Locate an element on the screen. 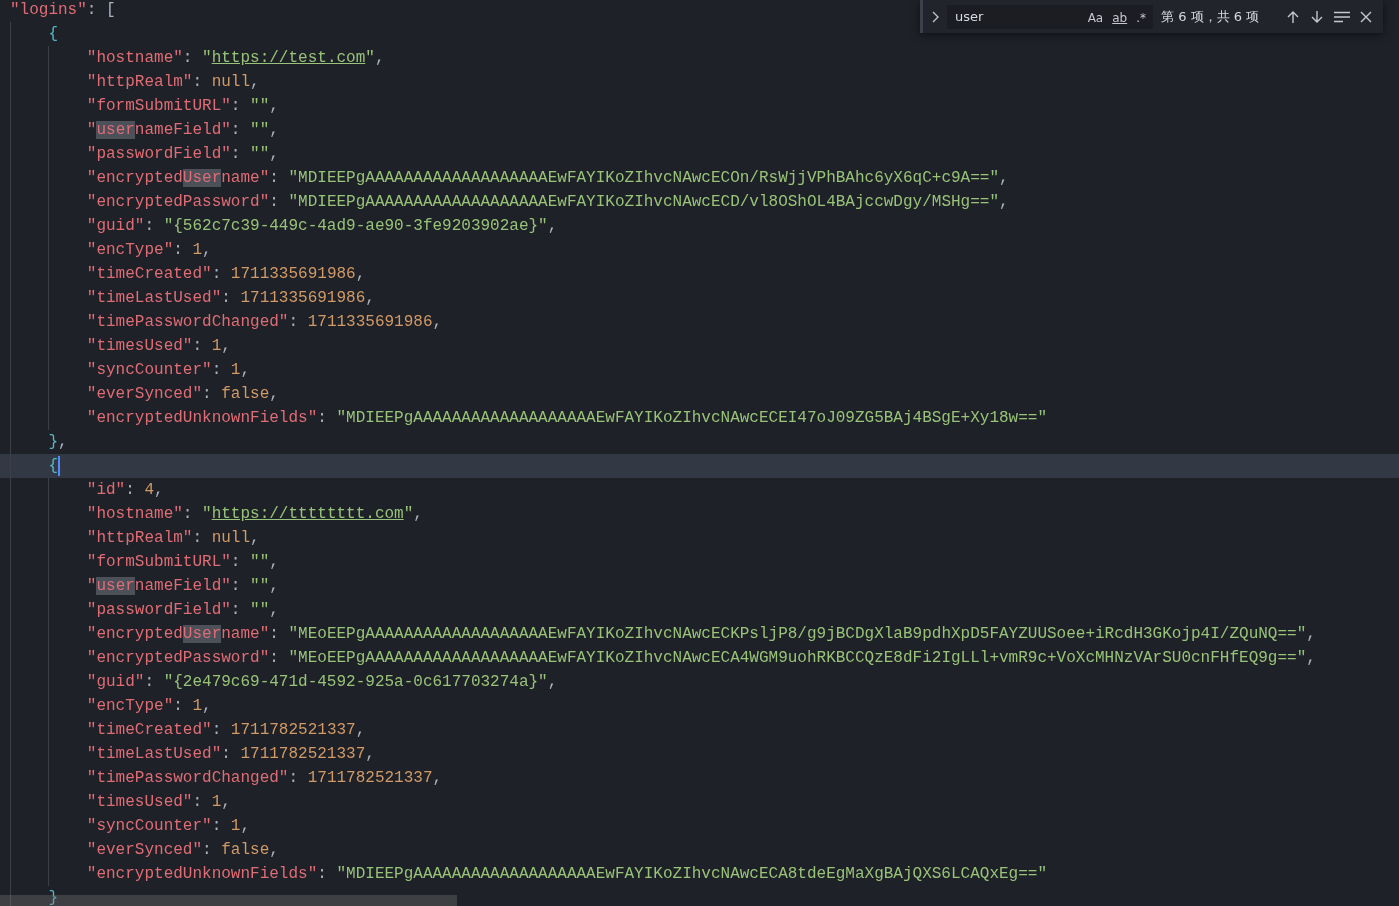 This screenshot has height=906, width=1399. code-line: "encryptedUsername": "MEoEEPgAAAAAAAAAAAAAAAAAAAEwFAYIKoZIhvcNAwcECKPsljP8/g9jBCDgXlaB9pdhXpD5FAYZUUSoee+iRcdH3GKojp4I/ZQuNQ==", is located at coordinates (700, 634).